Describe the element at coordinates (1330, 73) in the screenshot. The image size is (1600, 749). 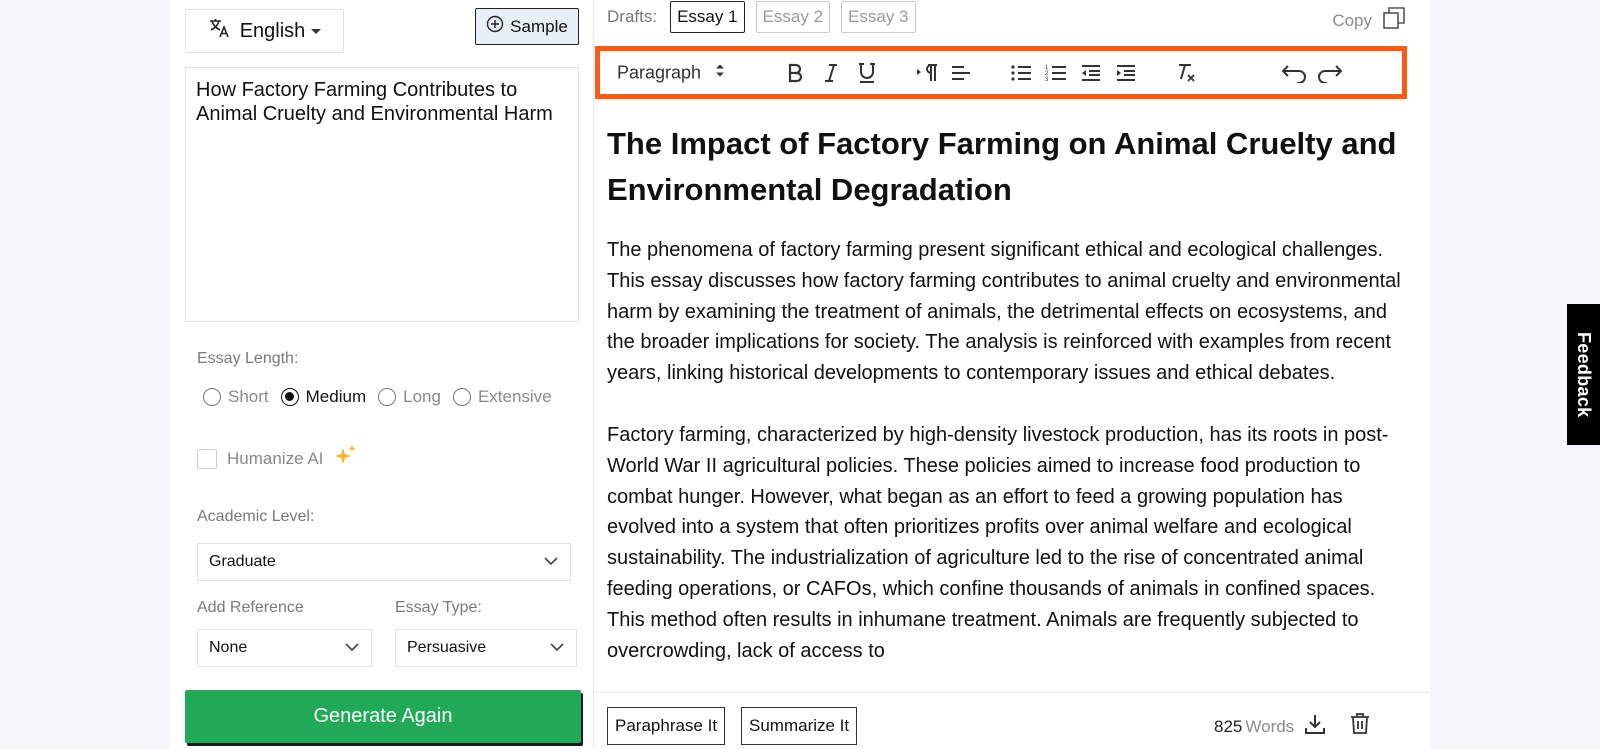
I see `redo-icon` at that location.